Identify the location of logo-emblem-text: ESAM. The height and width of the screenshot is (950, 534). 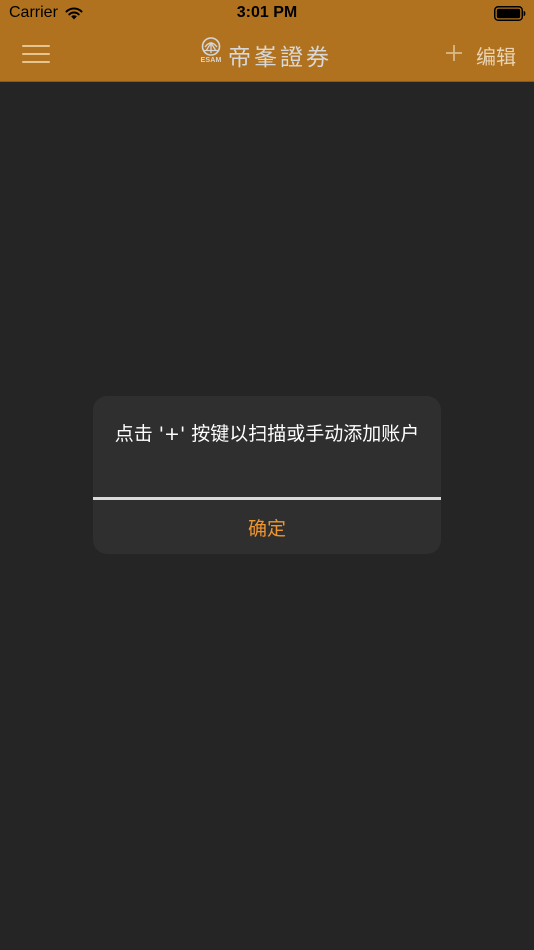
(211, 60).